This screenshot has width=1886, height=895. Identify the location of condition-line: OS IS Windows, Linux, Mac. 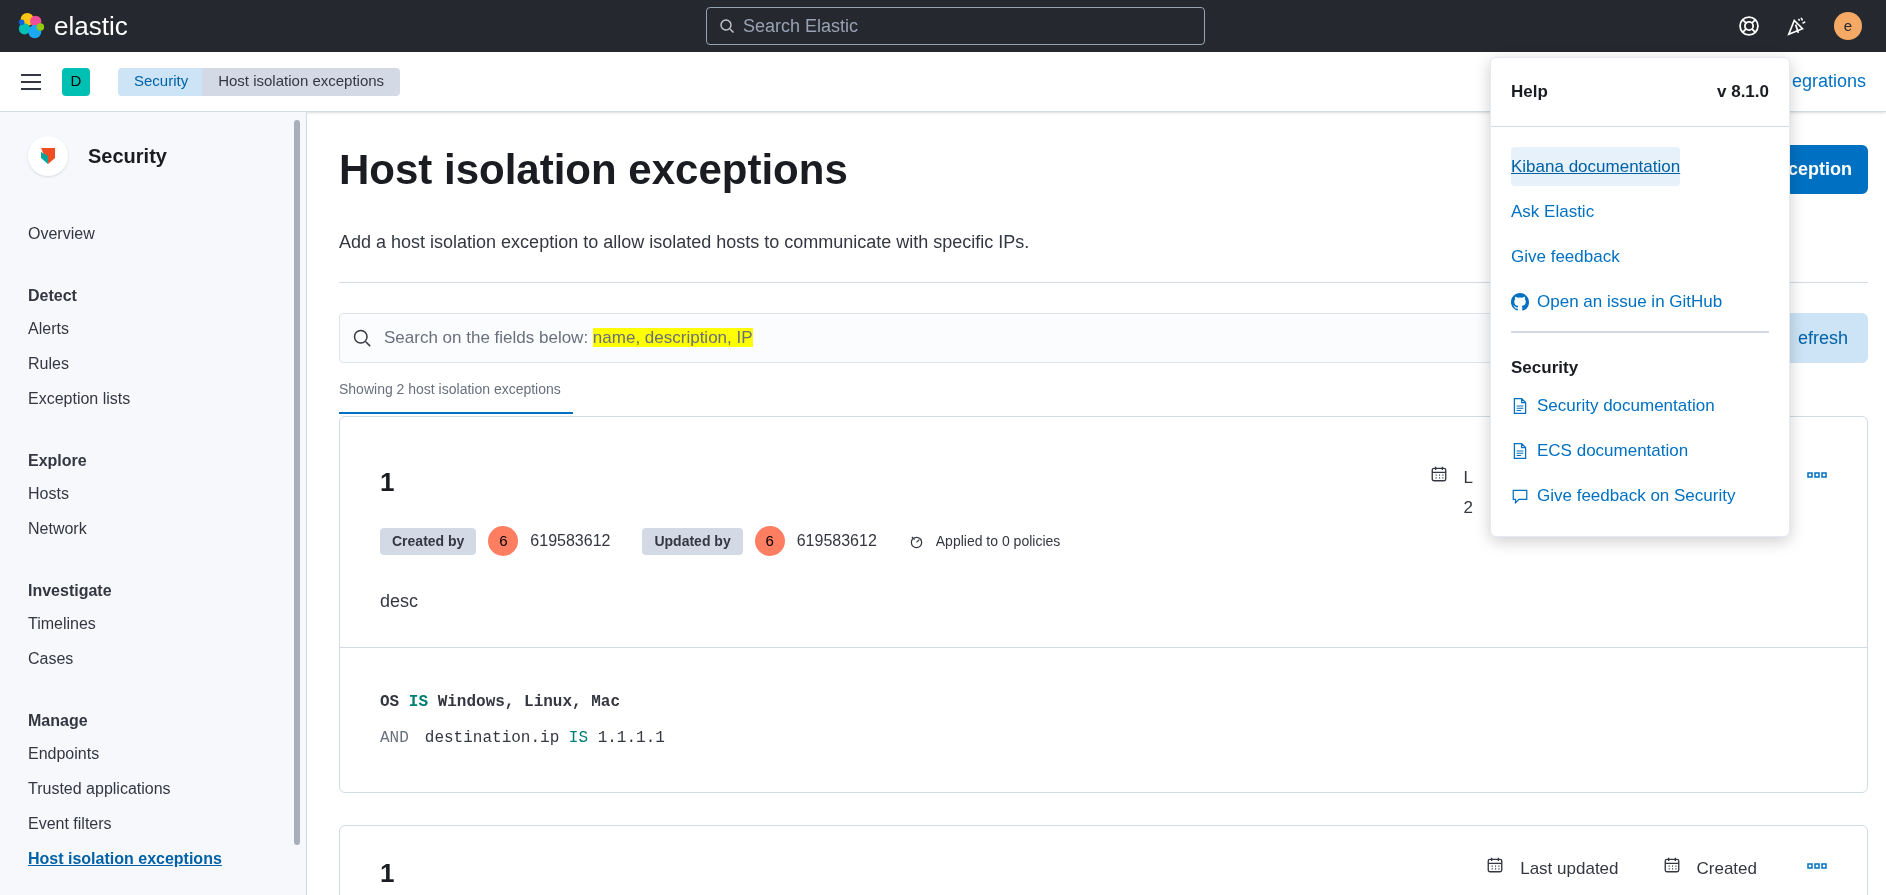
(501, 702).